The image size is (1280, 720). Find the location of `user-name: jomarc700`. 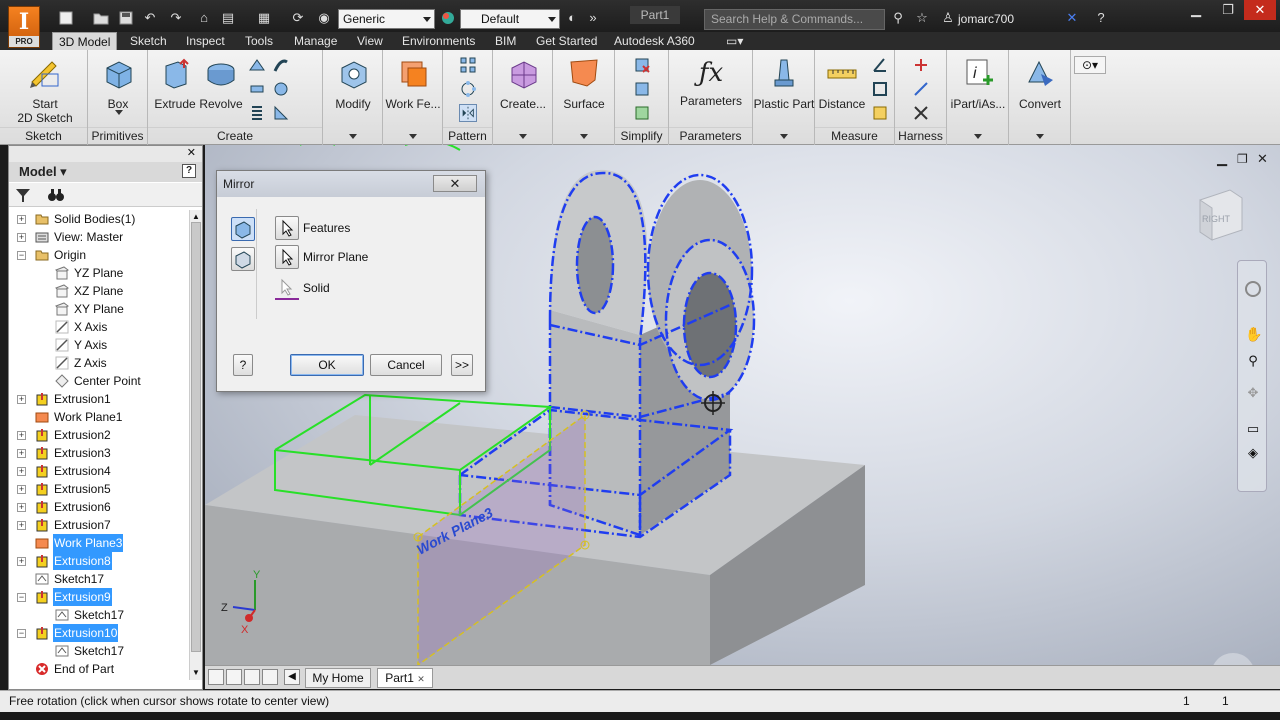

user-name: jomarc700 is located at coordinates (986, 19).